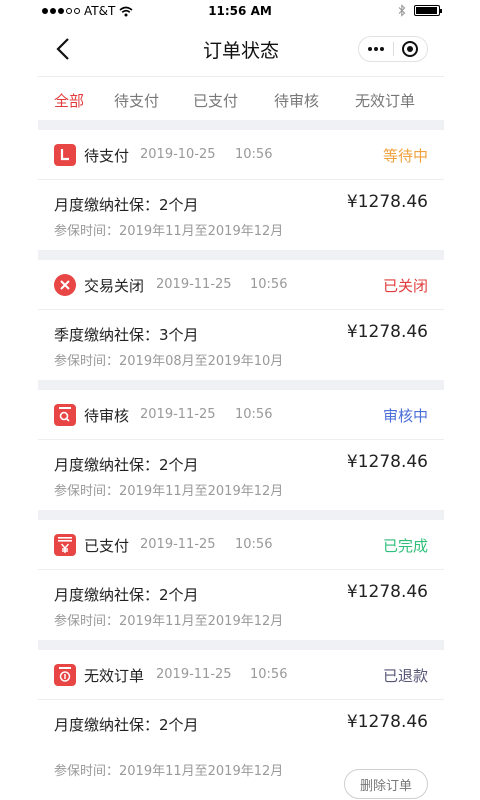 The height and width of the screenshot is (800, 480). What do you see at coordinates (107, 416) in the screenshot?
I see `order-type: 待审核` at bounding box center [107, 416].